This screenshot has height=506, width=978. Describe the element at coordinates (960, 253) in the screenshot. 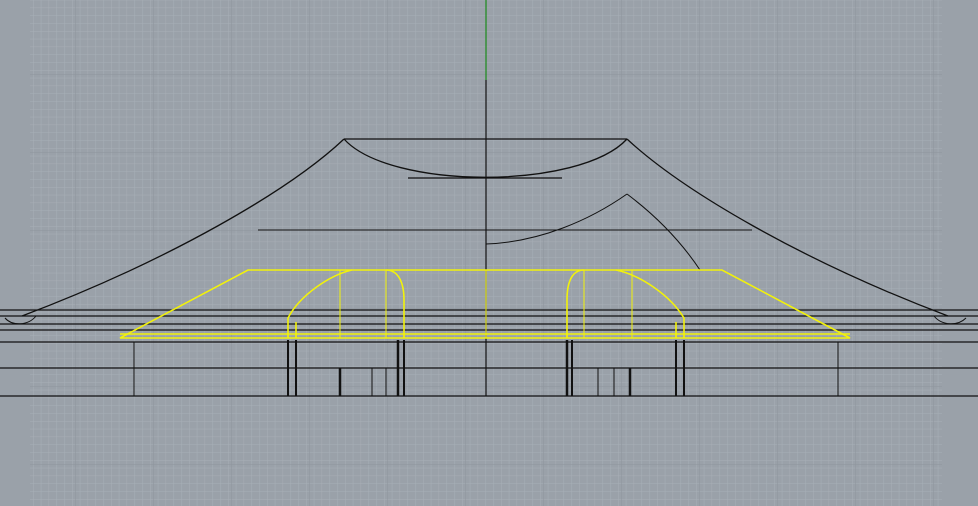

I see `grid-margin-right` at that location.